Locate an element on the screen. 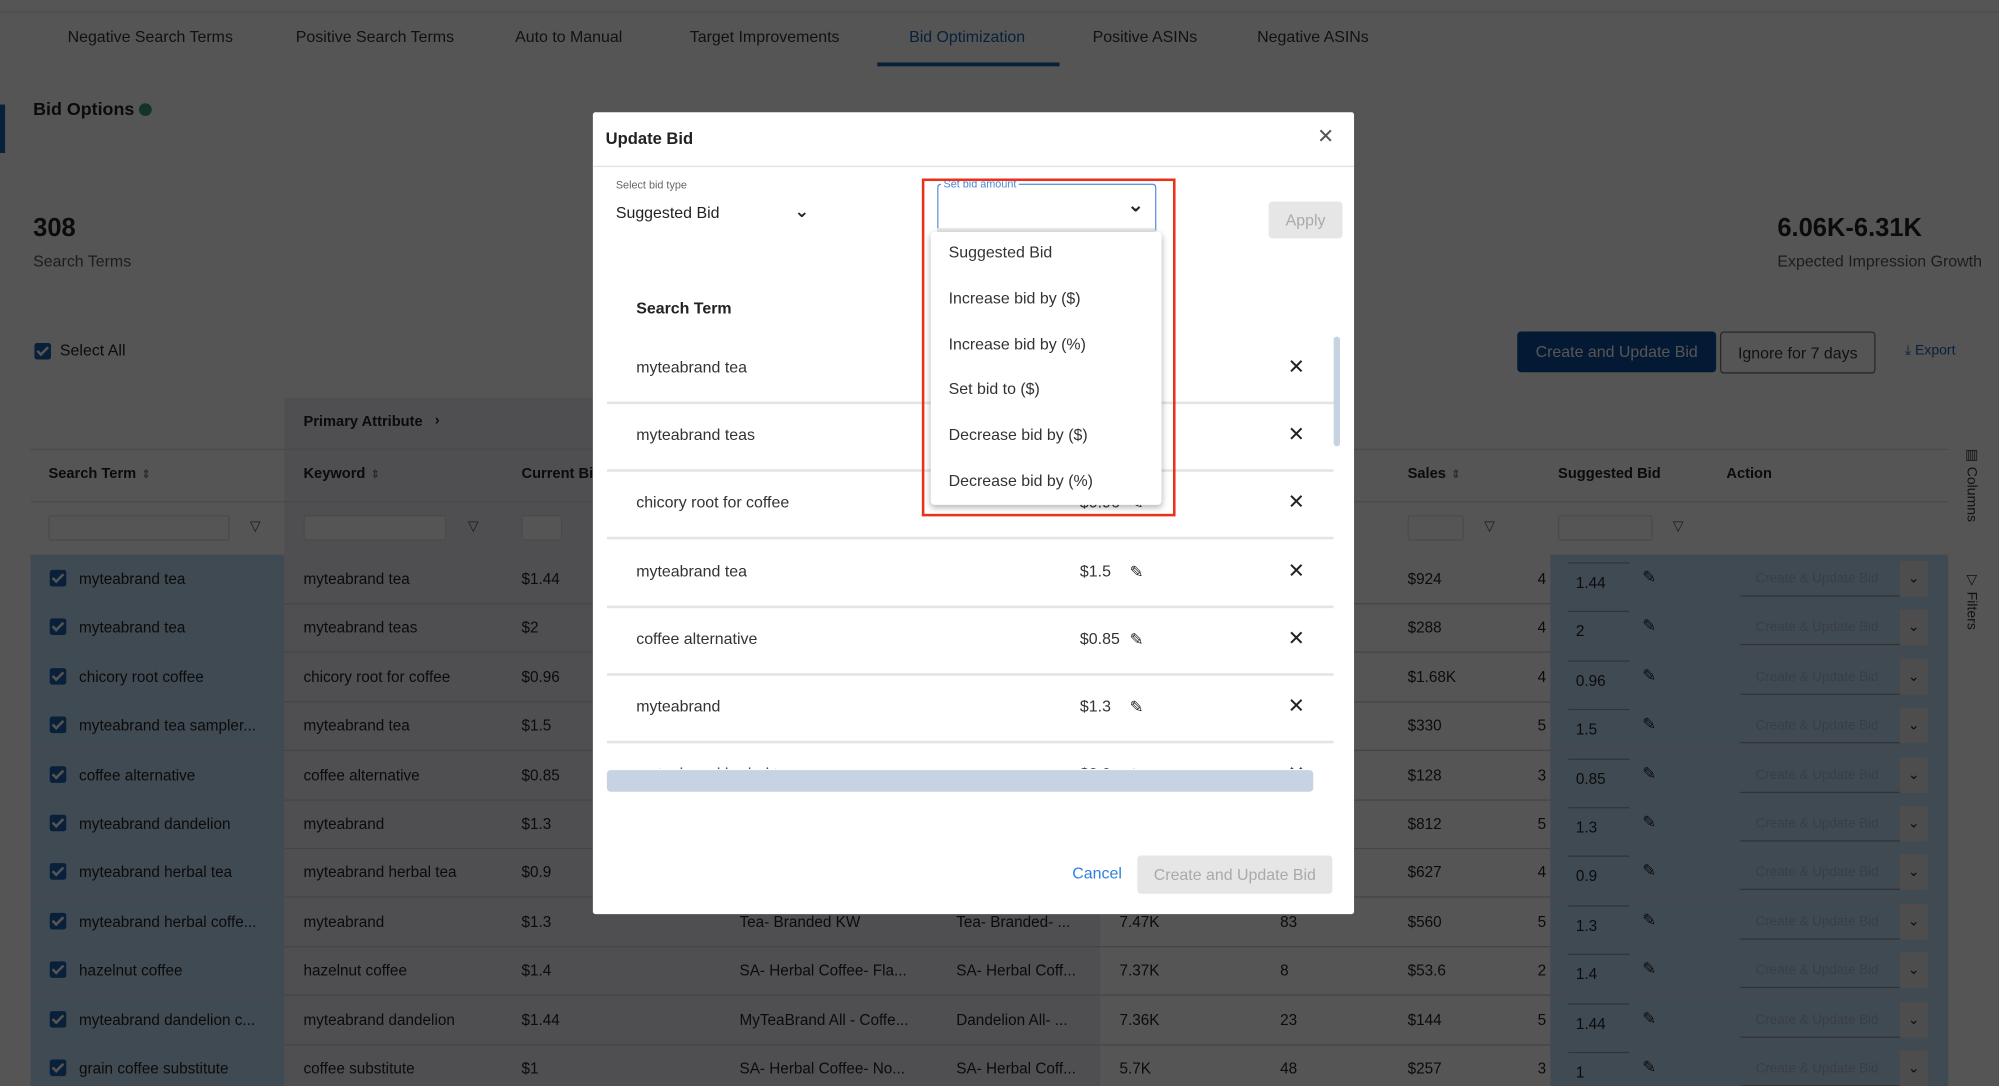 The image size is (1999, 1086). apply-button: Apply is located at coordinates (1305, 220).